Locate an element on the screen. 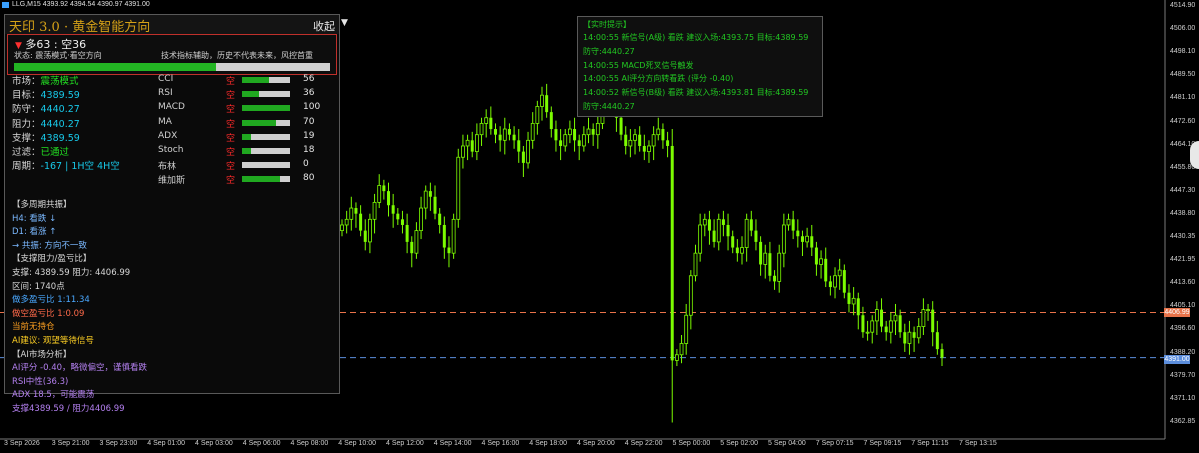 The width and height of the screenshot is (1199, 453). price-tick-label: 4396.60 is located at coordinates (1183, 329).